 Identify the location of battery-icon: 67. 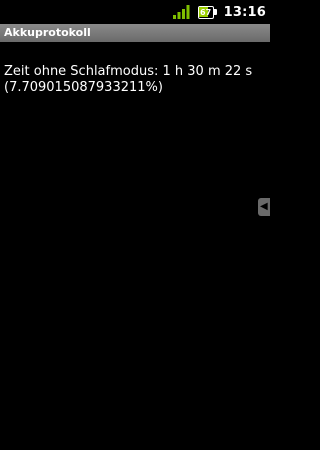
(207, 12).